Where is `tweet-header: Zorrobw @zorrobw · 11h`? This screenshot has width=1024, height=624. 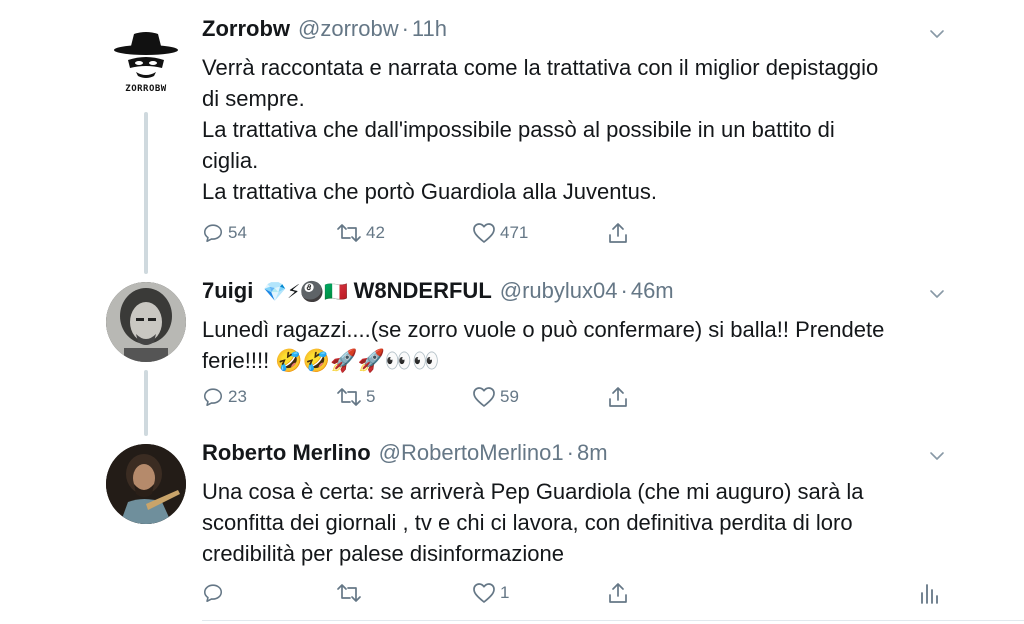 tweet-header: Zorrobw @zorrobw · 11h is located at coordinates (565, 31).